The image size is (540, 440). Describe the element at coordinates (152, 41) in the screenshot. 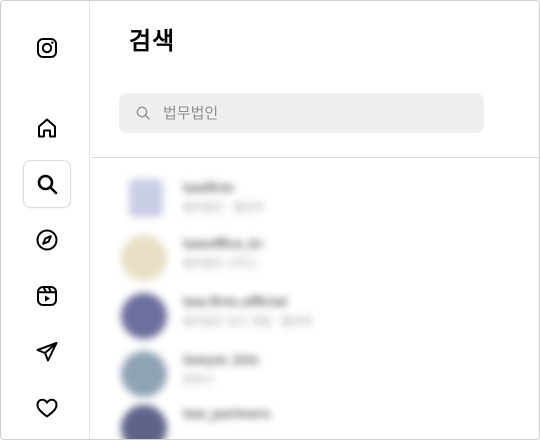

I see `panel-title: 검색` at that location.